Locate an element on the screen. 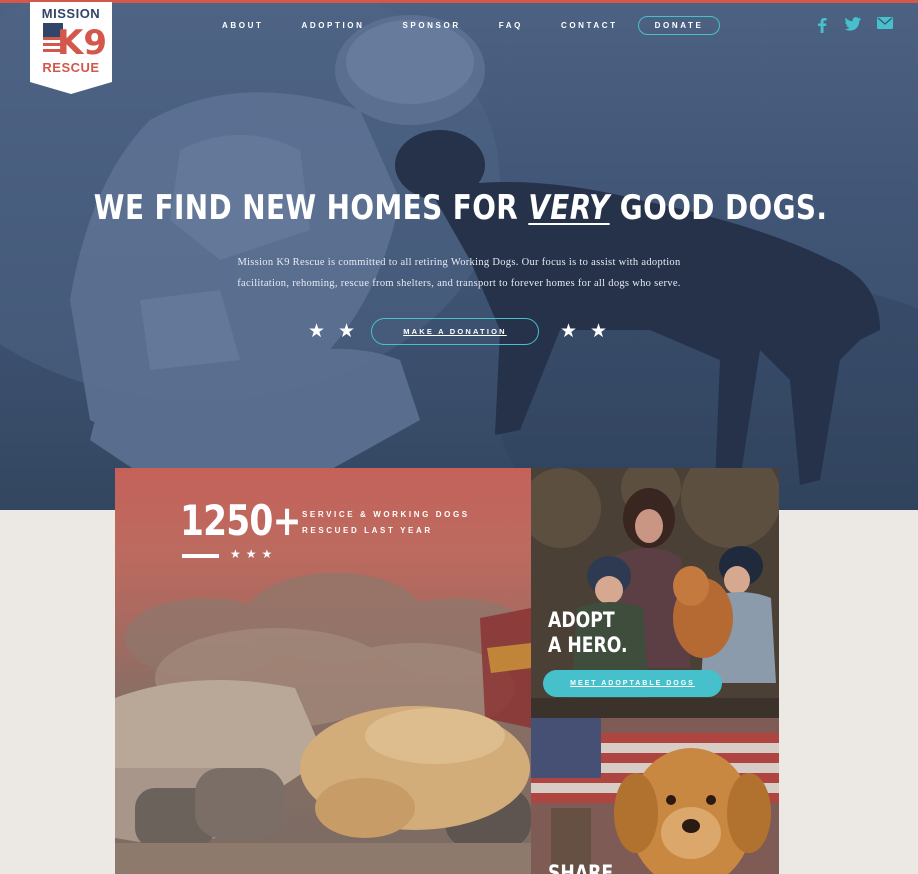  mission-k9-rescue-logo: MISSION K9 RESCUE is located at coordinates (71, 48).